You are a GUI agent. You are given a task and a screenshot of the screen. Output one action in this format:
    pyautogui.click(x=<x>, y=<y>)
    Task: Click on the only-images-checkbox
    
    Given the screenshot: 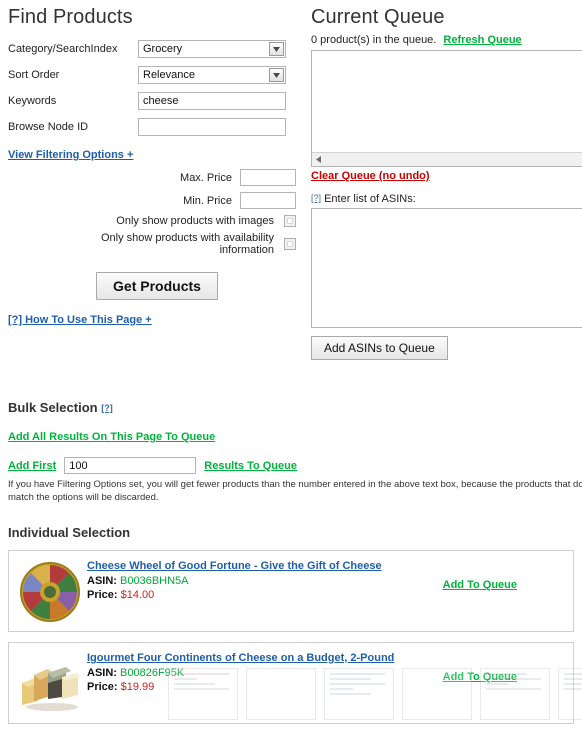 What is the action you would take?
    pyautogui.click(x=290, y=221)
    